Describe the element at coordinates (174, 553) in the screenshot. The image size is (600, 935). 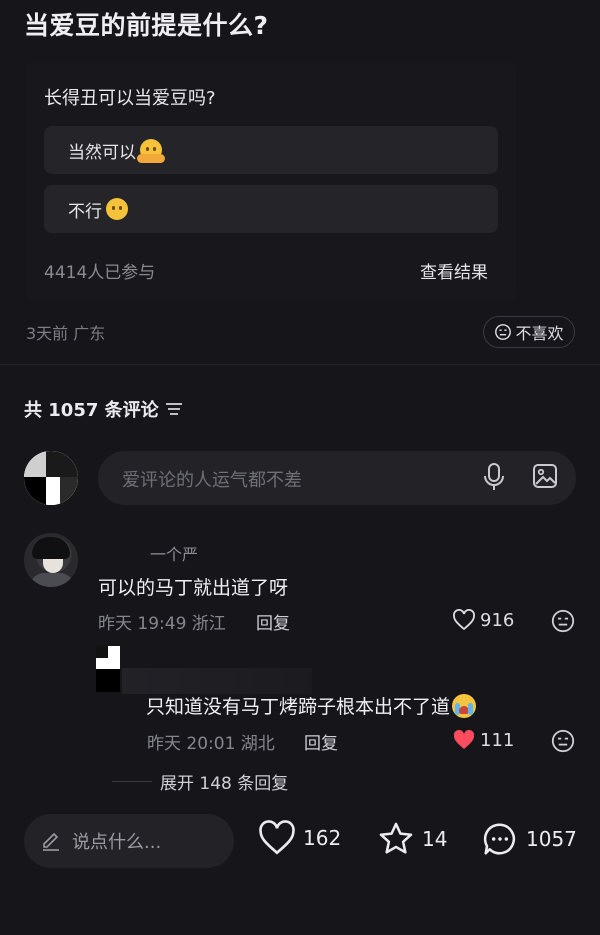
I see `comment-username: 一个严` at that location.